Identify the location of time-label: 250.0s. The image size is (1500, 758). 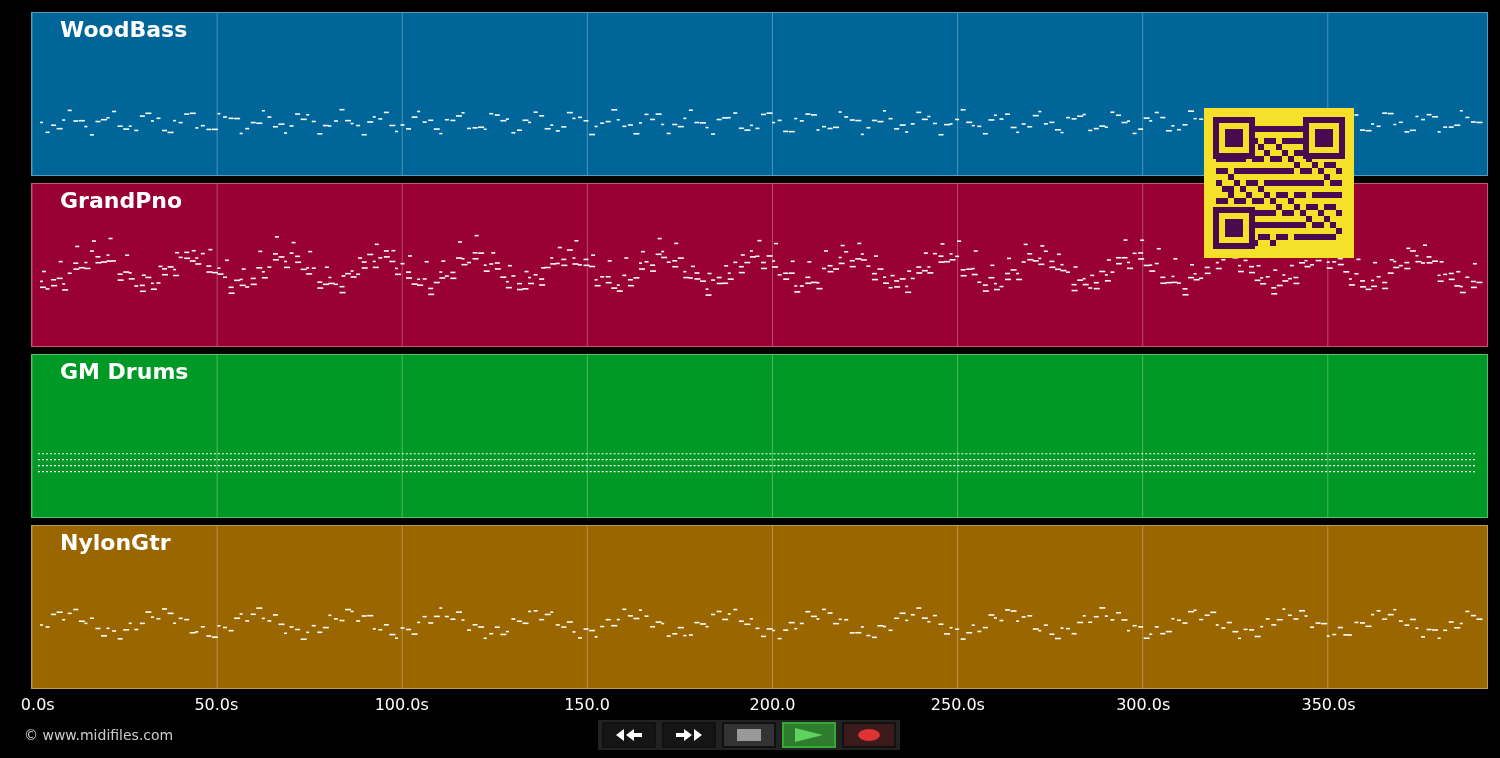
(957, 704).